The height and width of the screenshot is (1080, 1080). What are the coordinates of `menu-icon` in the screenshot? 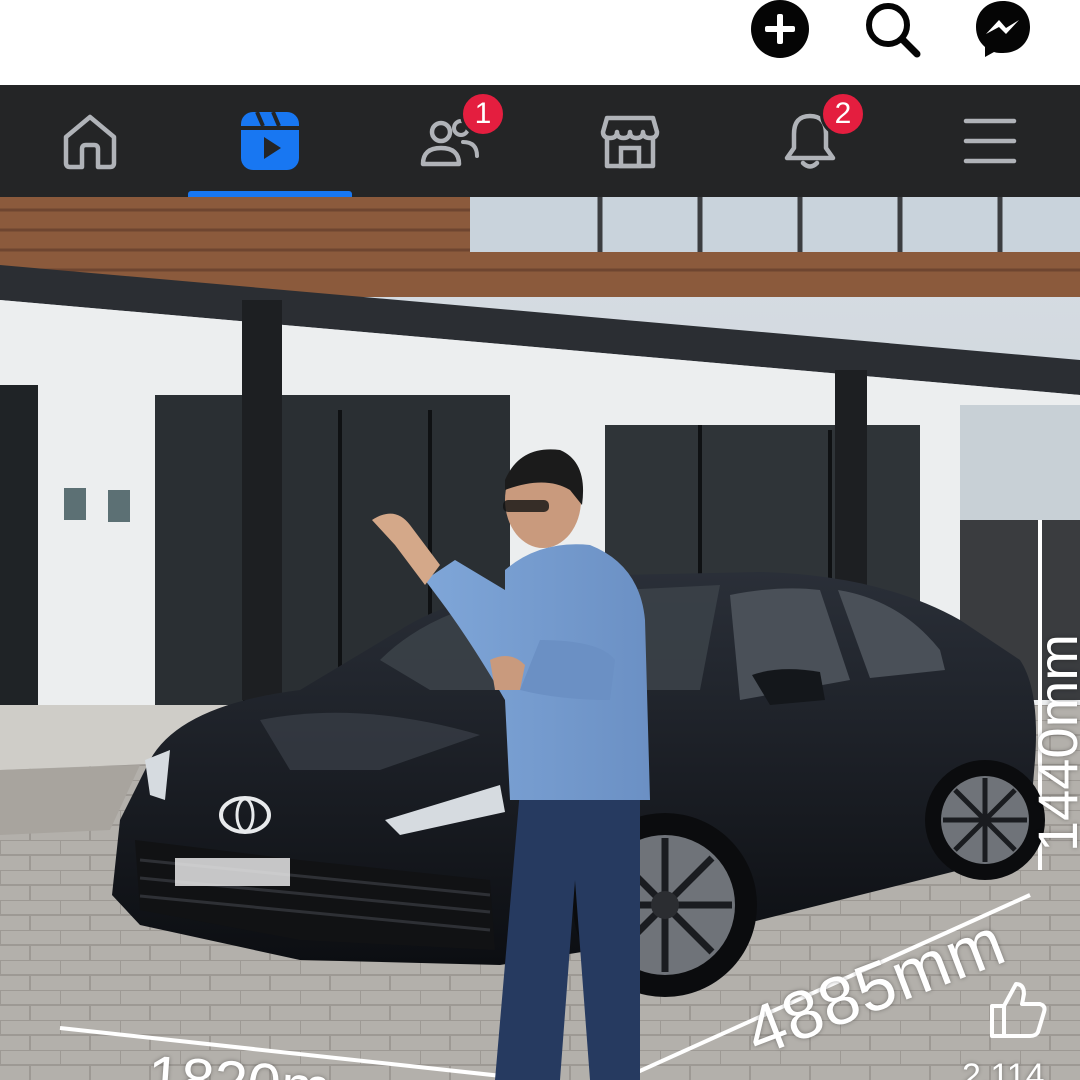 It's located at (990, 141).